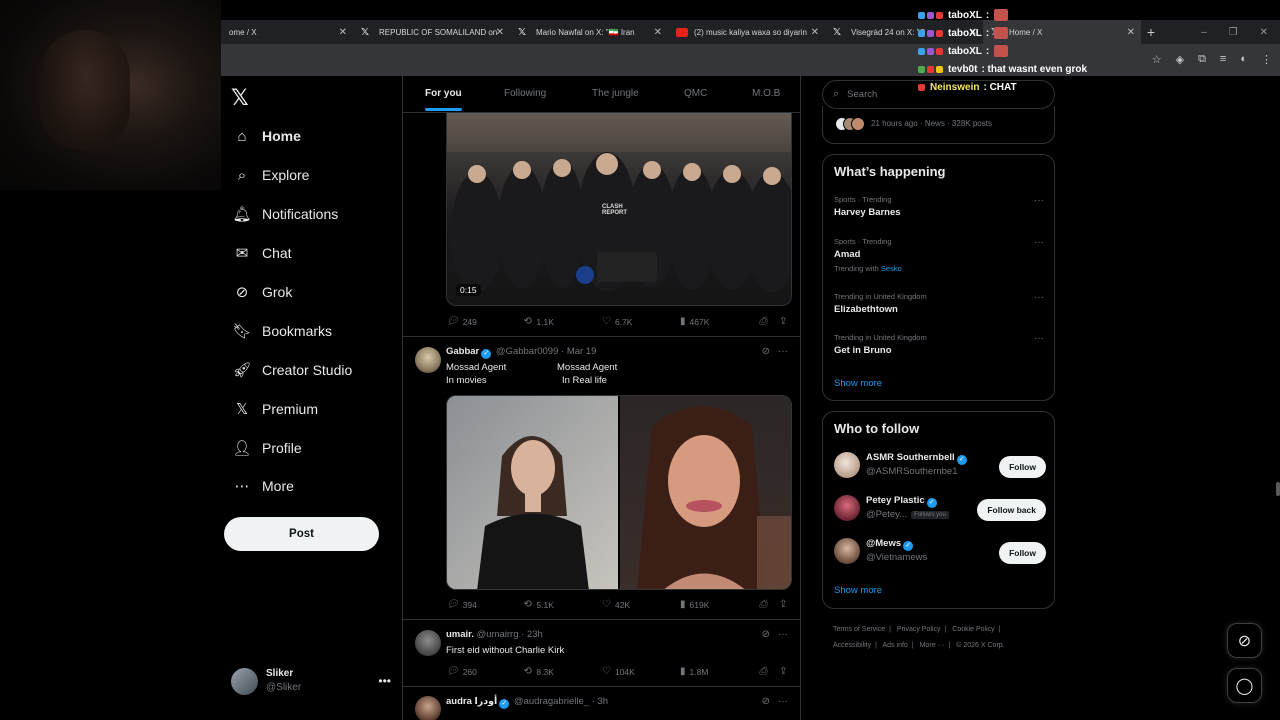 The width and height of the screenshot is (1280, 720). What do you see at coordinates (462, 351) in the screenshot?
I see `post-author-name: Gabbar` at bounding box center [462, 351].